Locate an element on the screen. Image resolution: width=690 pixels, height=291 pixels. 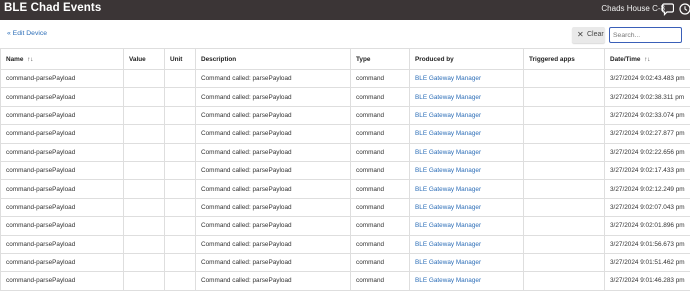
cell-datetime: 3/27/2024 9:01:51.462 pm is located at coordinates (647, 262).